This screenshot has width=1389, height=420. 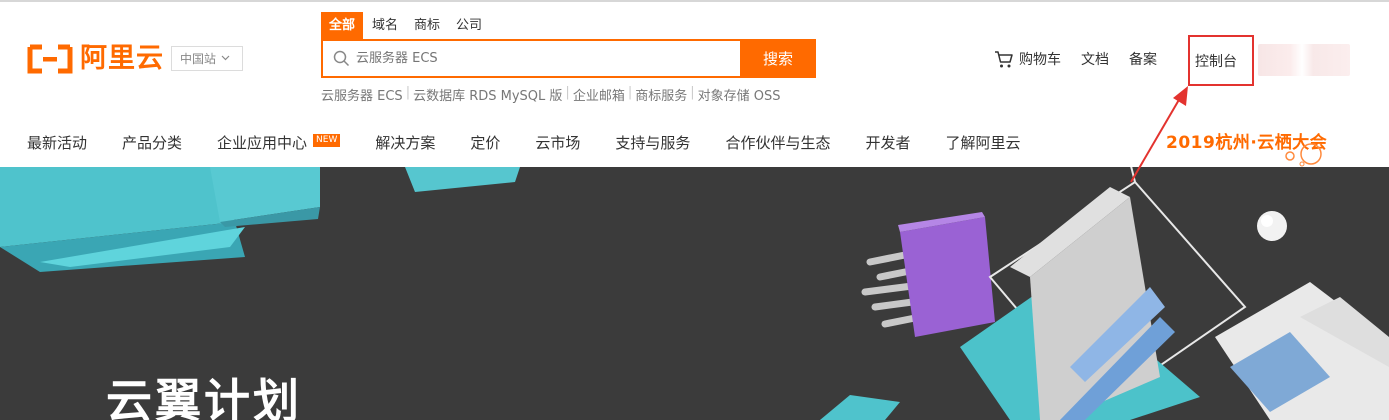 I want to click on hot-link-oss: 对象存储 OSS, so click(x=739, y=94).